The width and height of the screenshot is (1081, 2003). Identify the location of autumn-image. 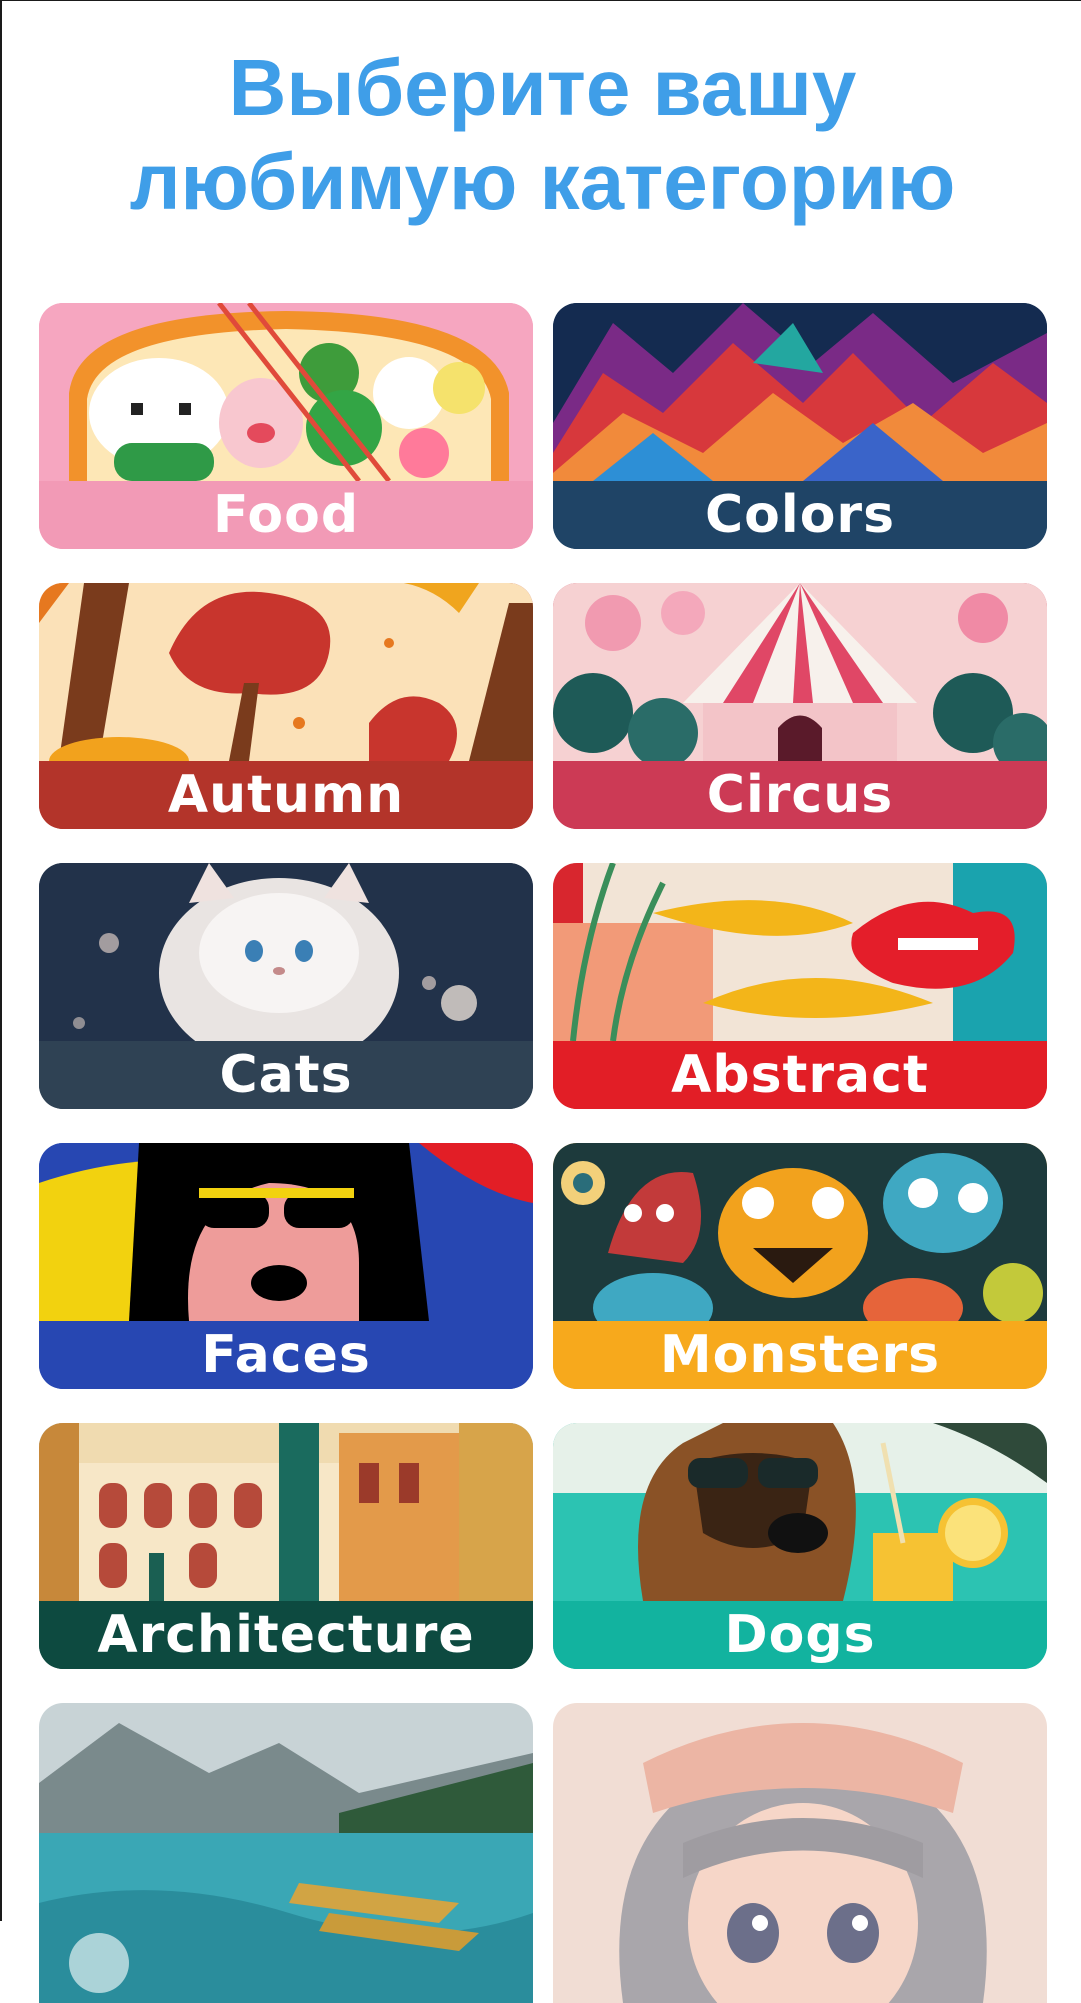
(286, 672).